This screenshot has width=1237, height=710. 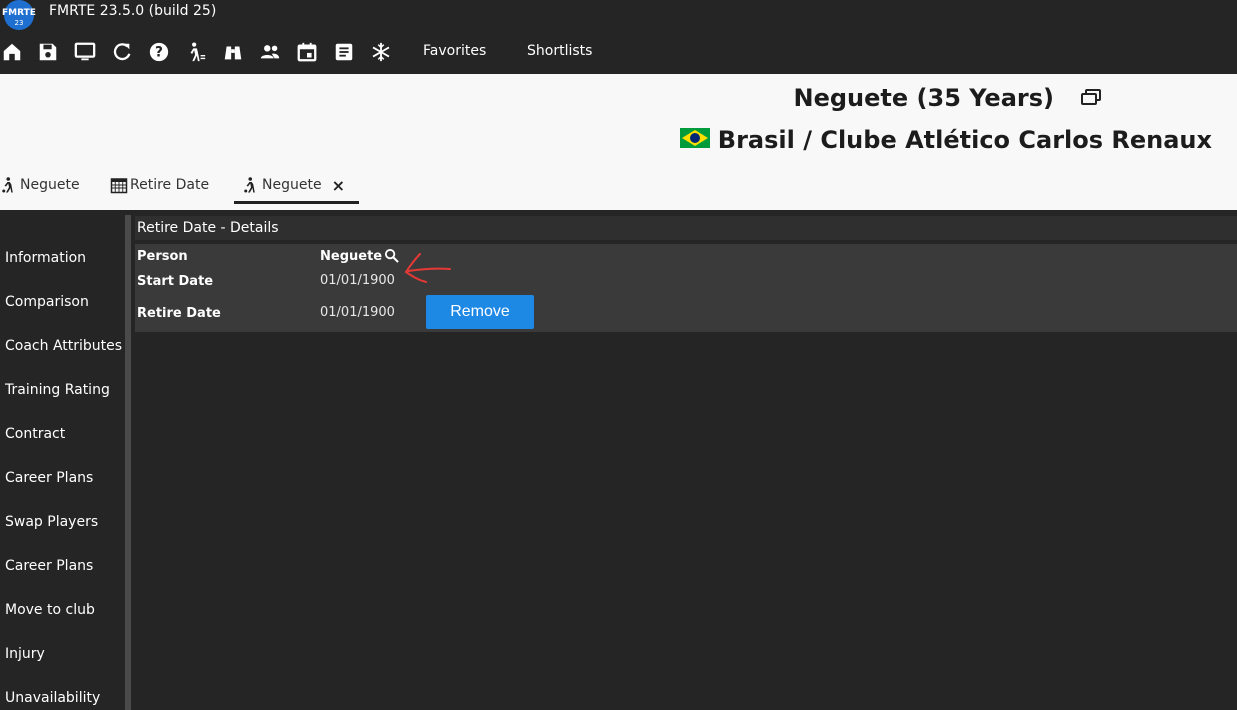 What do you see at coordinates (381, 52) in the screenshot?
I see `snowflake-icon` at bounding box center [381, 52].